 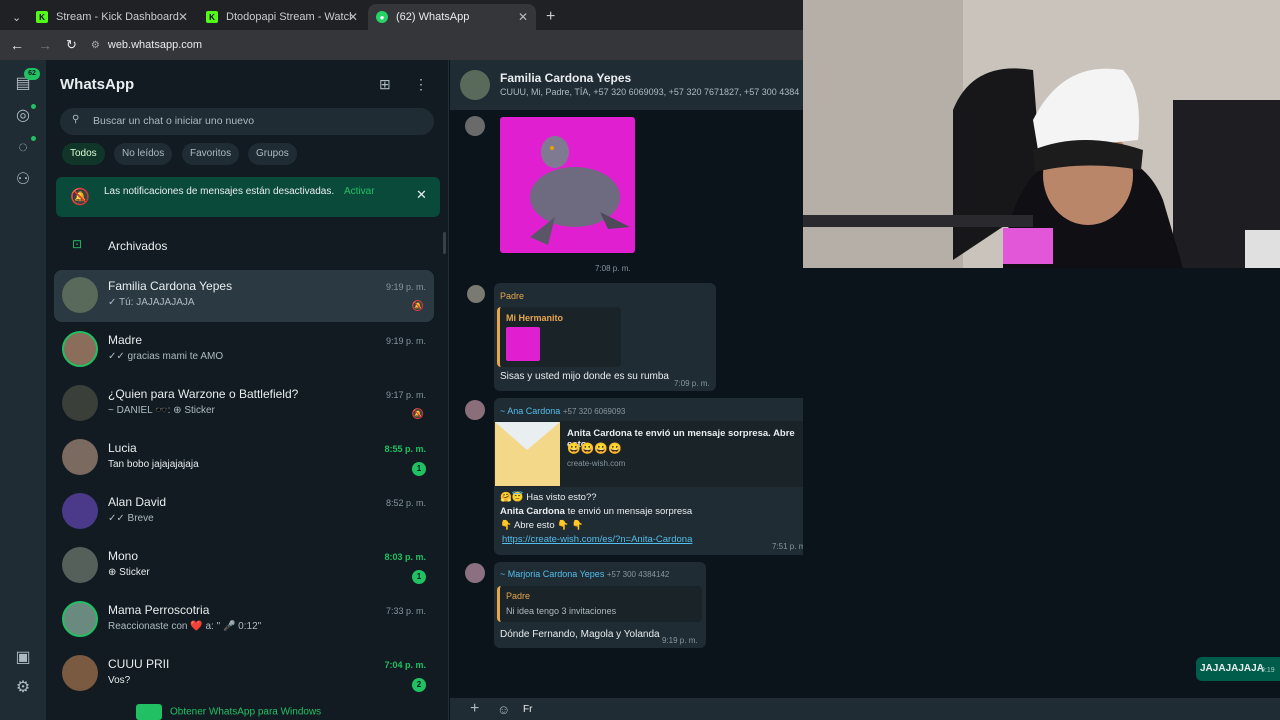 What do you see at coordinates (244, 566) in the screenshot?
I see `chat-row-mono: Mono ⊕ Sticker 8:03 p. m. 1` at bounding box center [244, 566].